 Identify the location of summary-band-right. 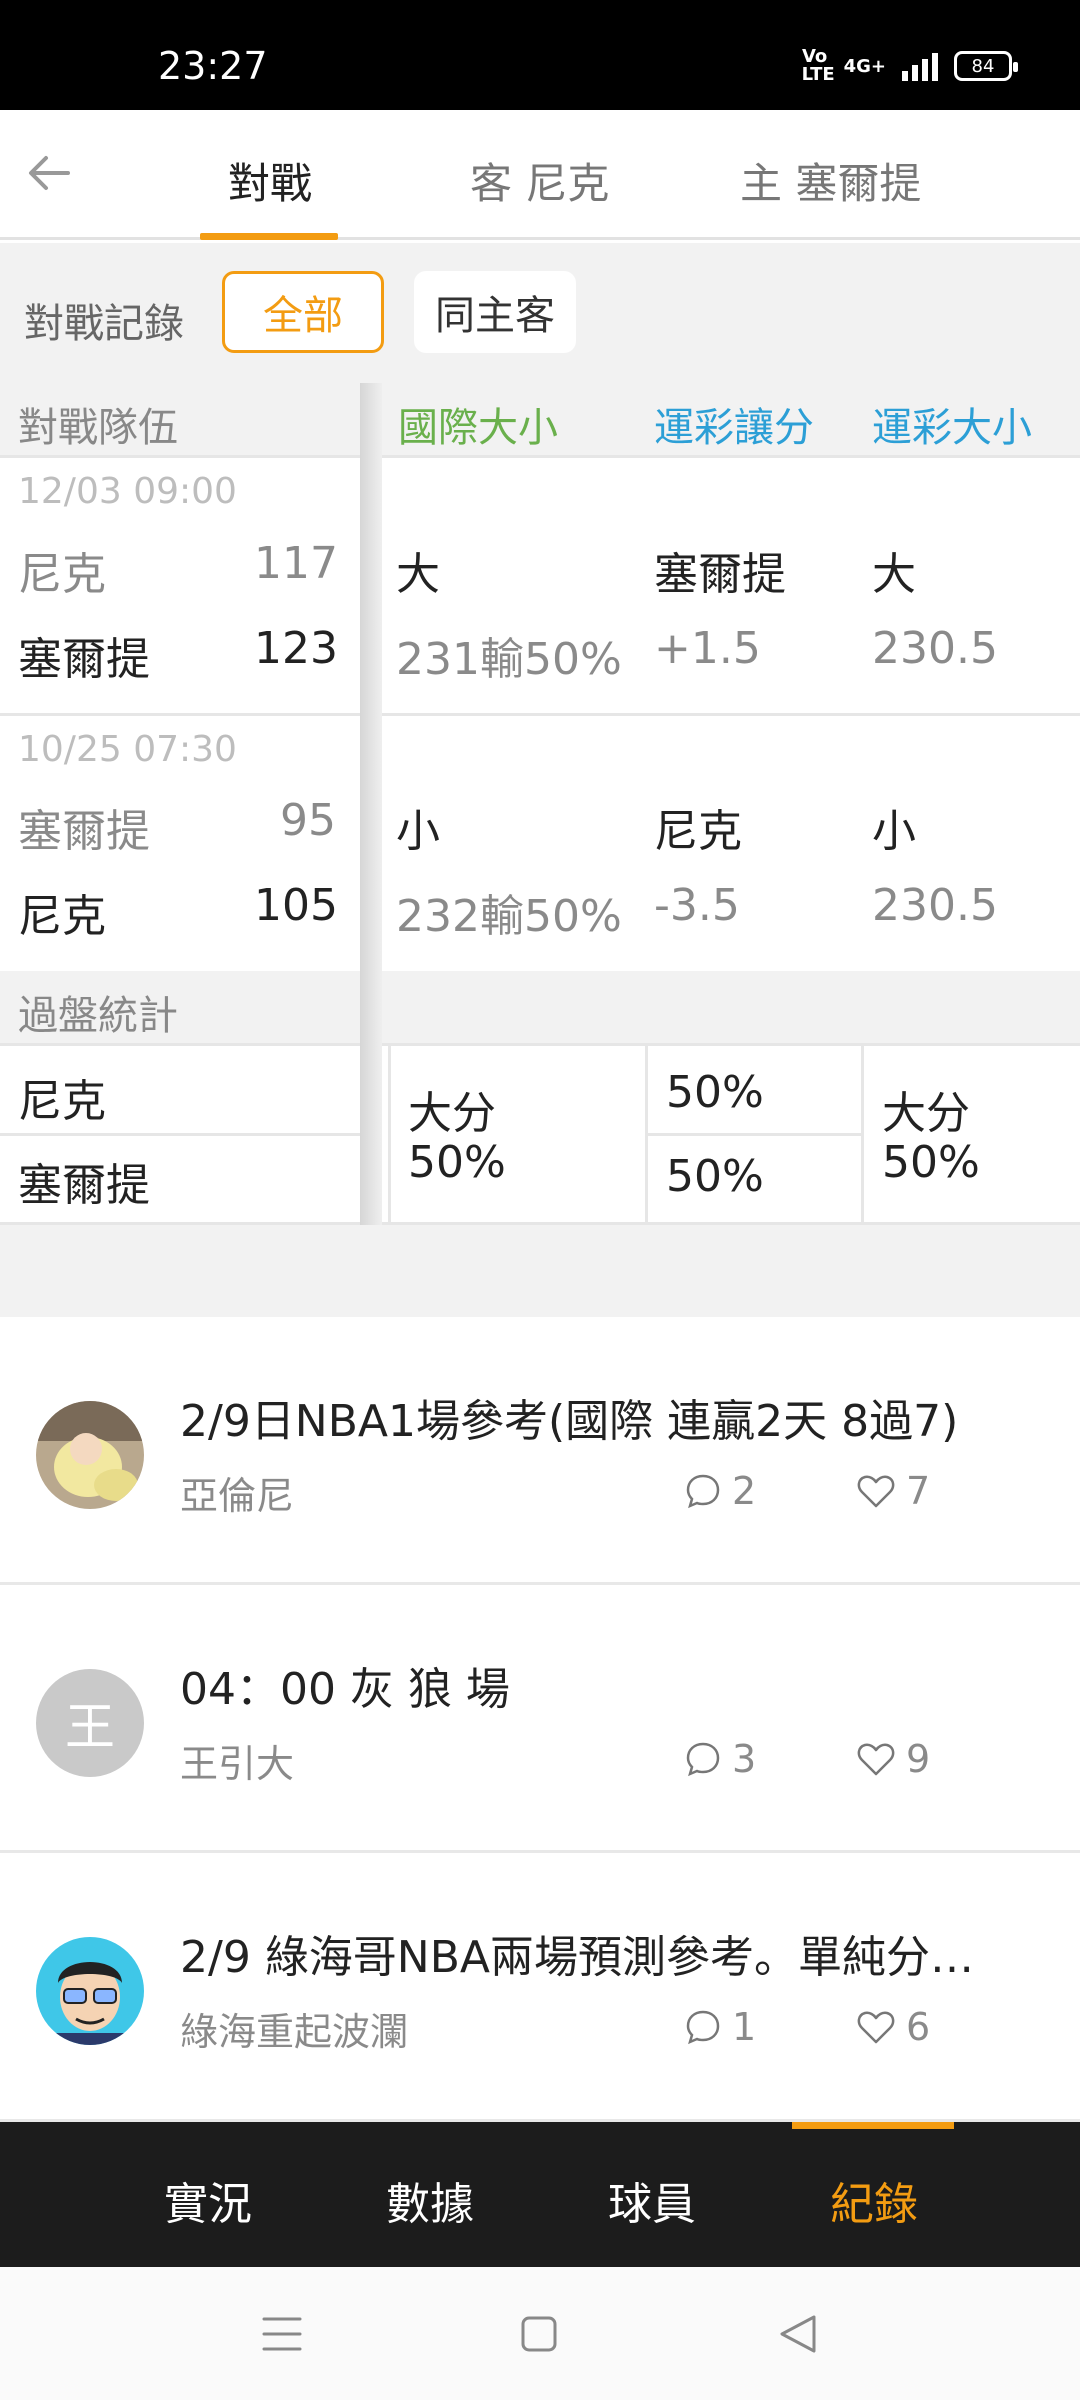
(731, 1007).